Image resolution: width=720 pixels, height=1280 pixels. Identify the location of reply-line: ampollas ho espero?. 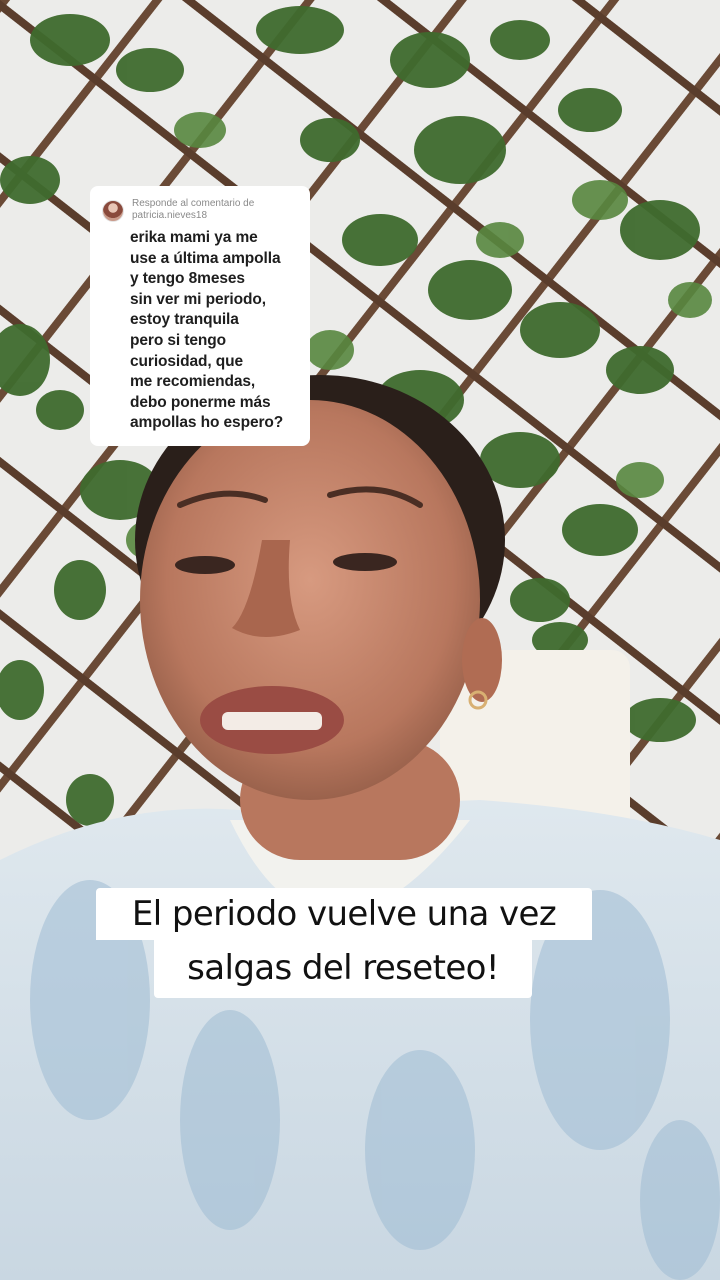
(207, 423).